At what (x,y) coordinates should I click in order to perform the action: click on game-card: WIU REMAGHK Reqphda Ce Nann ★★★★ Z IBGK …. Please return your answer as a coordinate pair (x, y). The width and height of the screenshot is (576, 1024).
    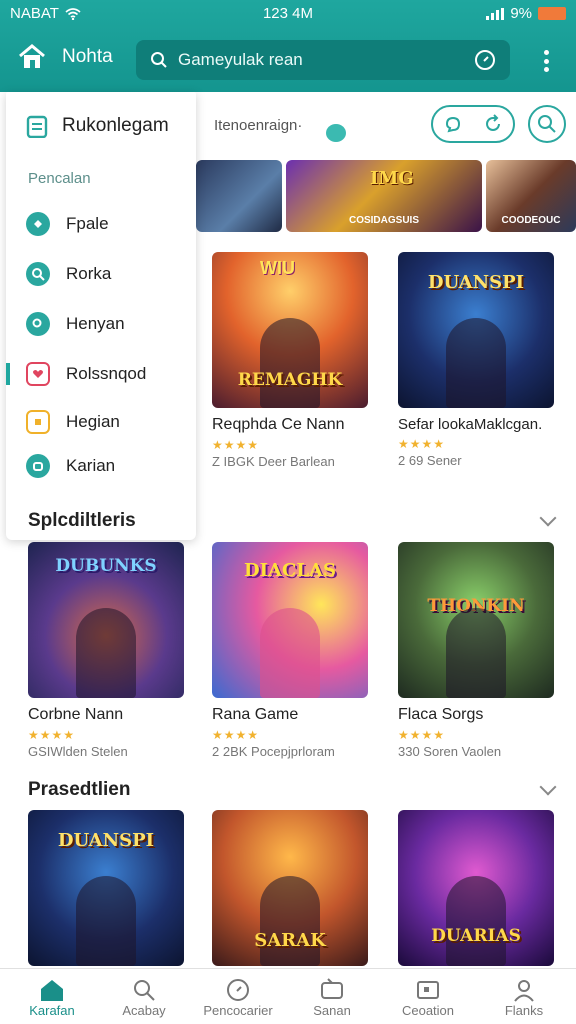
    Looking at the image, I should click on (290, 360).